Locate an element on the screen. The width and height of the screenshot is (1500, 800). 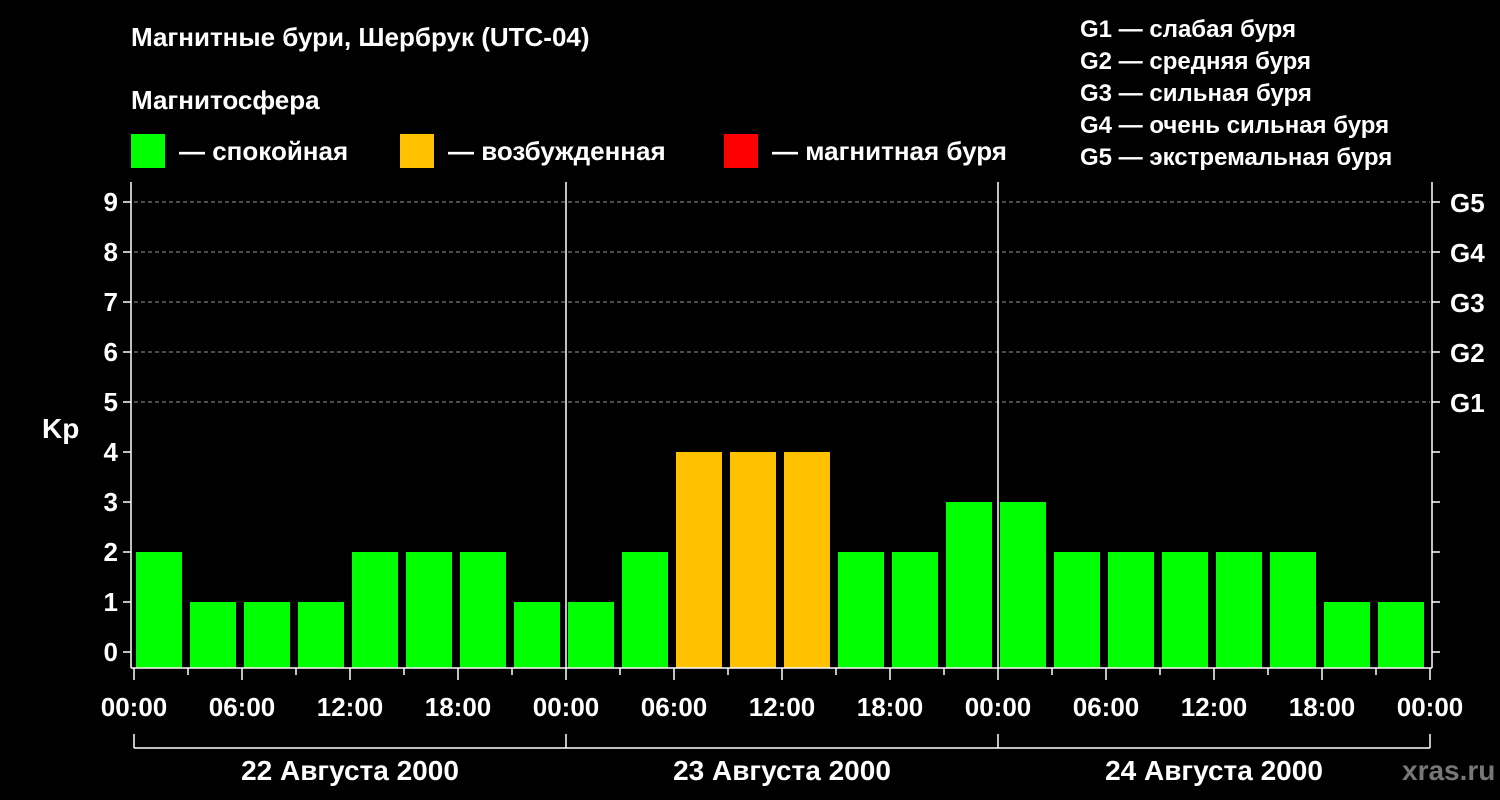
y-tick-label: 6 is located at coordinates (111, 352).